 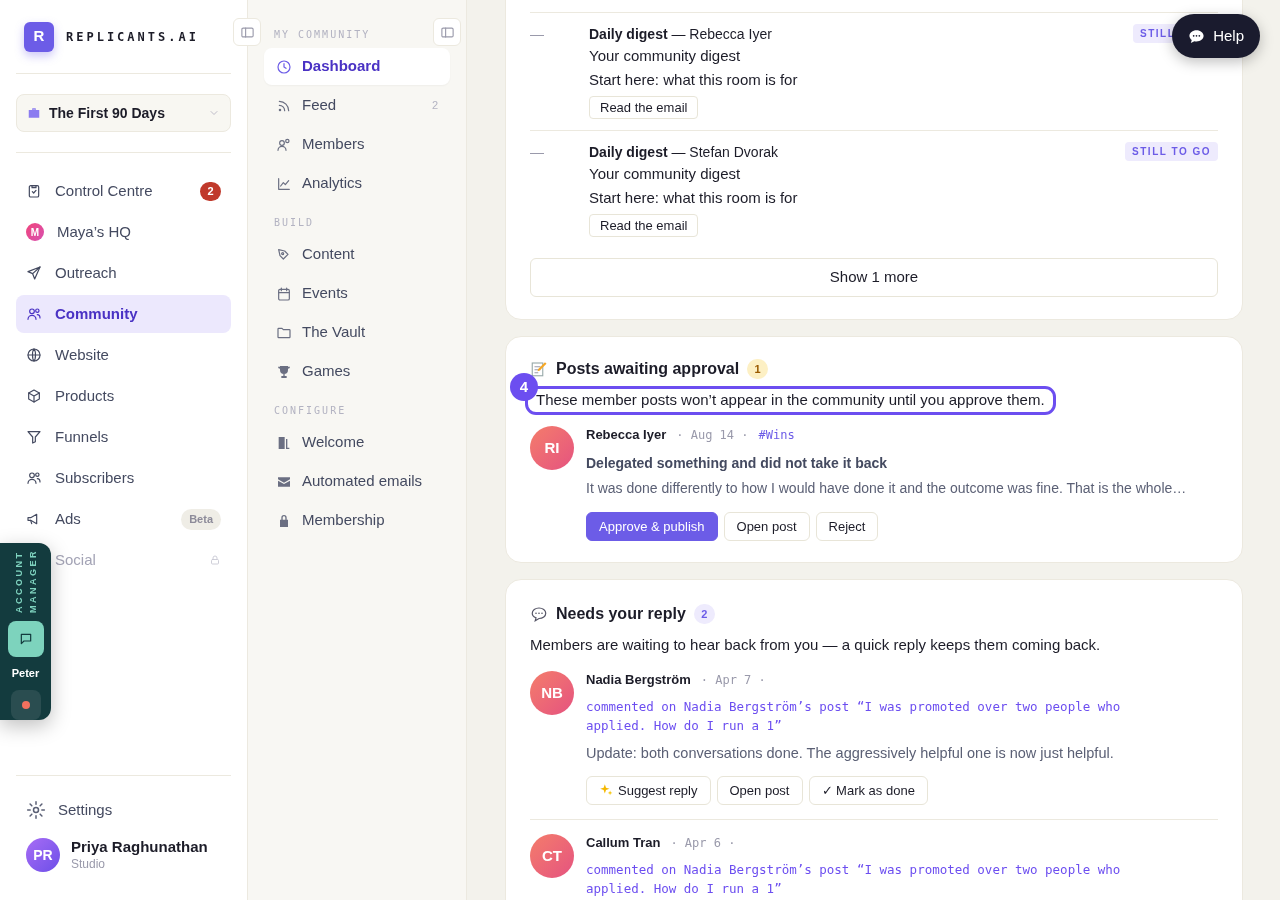 I want to click on show-more-button: Show 1 more, so click(x=874, y=277).